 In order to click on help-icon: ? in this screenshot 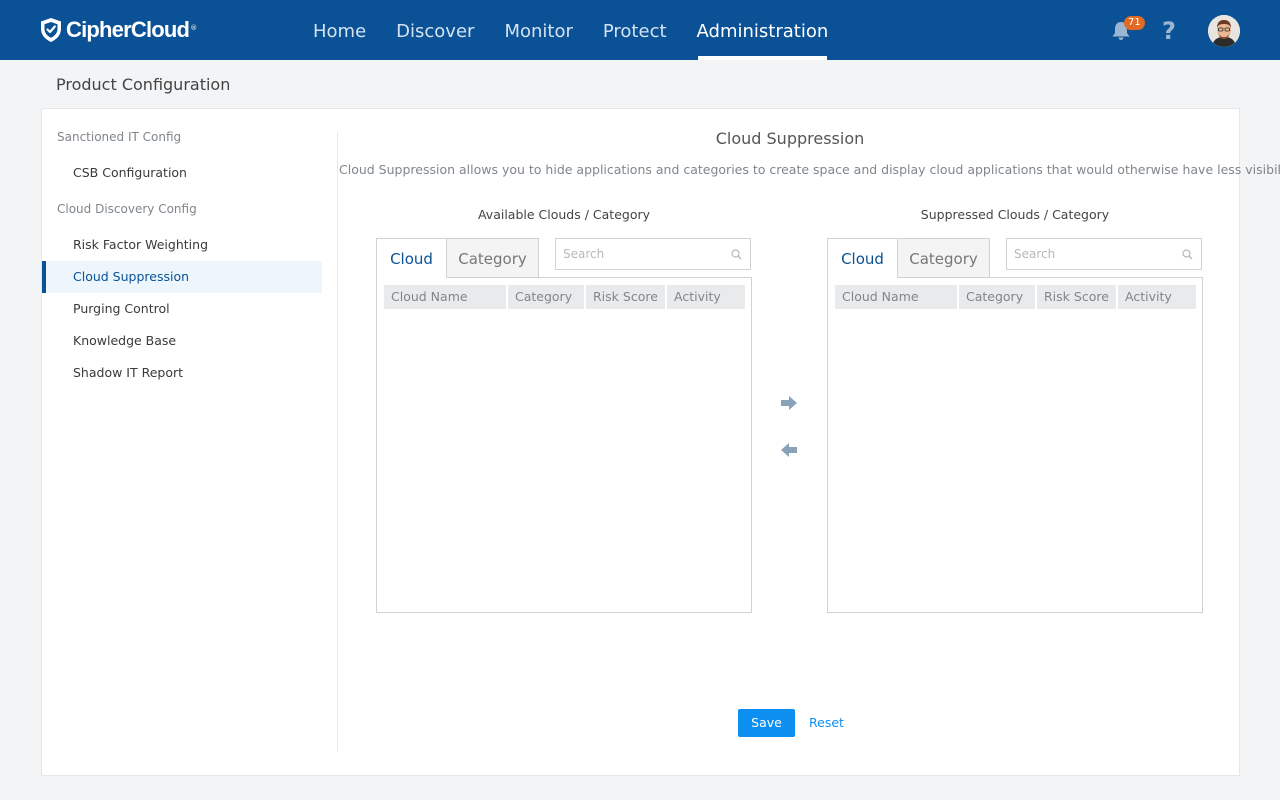, I will do `click(1169, 31)`.